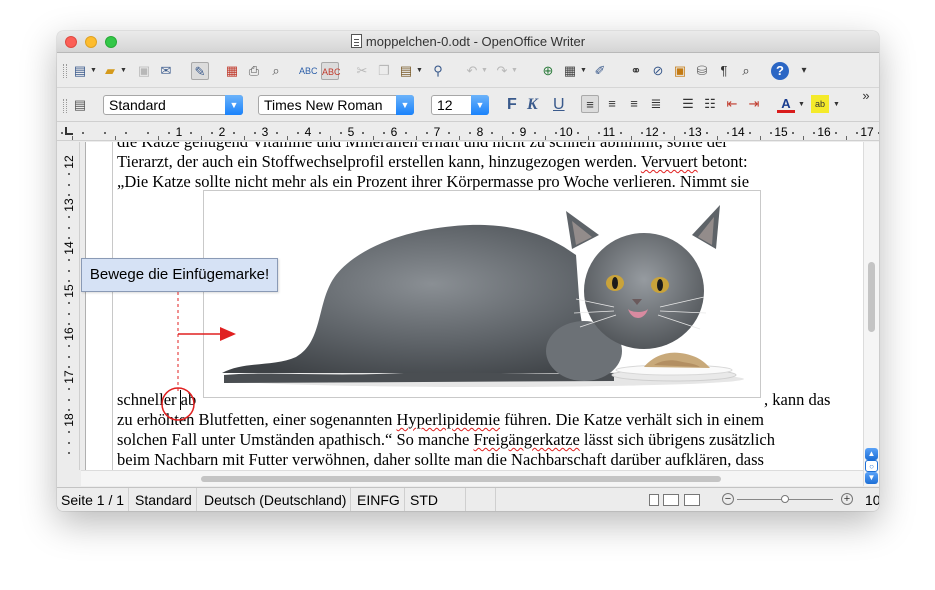 The height and width of the screenshot is (590, 935). I want to click on underline-button: U, so click(559, 105).